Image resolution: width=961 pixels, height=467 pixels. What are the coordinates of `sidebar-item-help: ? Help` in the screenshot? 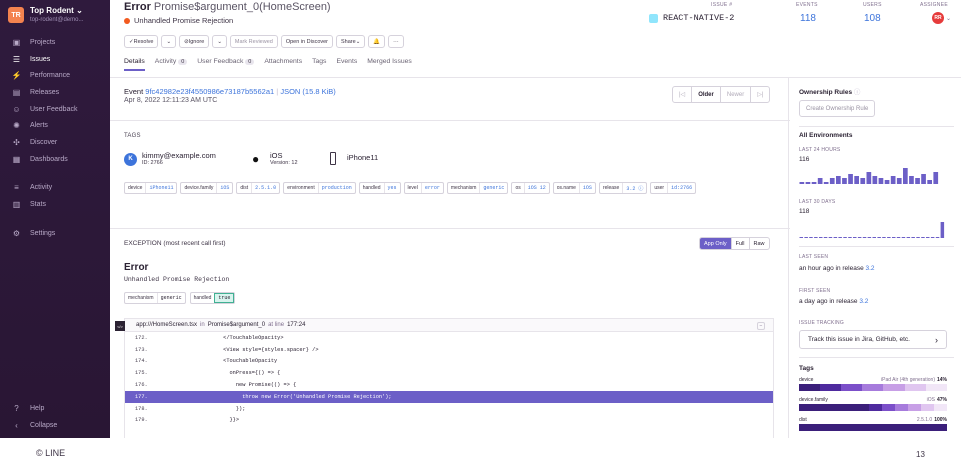 It's located at (55, 409).